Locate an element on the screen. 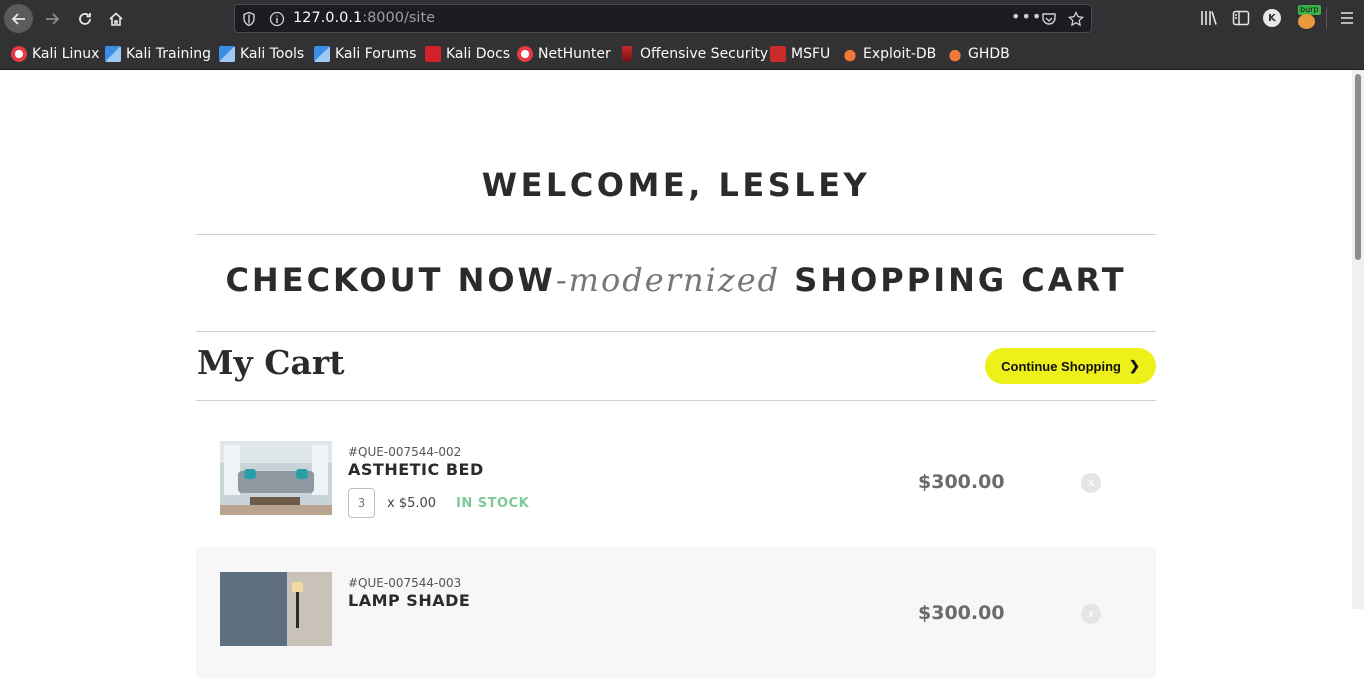  product-sku: #QUE-007544-002 is located at coordinates (405, 452).